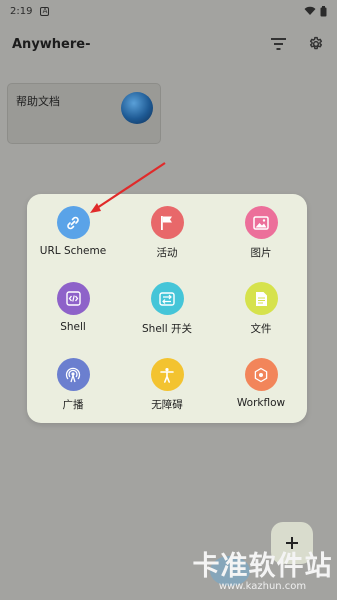 The height and width of the screenshot is (600, 337). I want to click on broadcast-icon, so click(73, 374).